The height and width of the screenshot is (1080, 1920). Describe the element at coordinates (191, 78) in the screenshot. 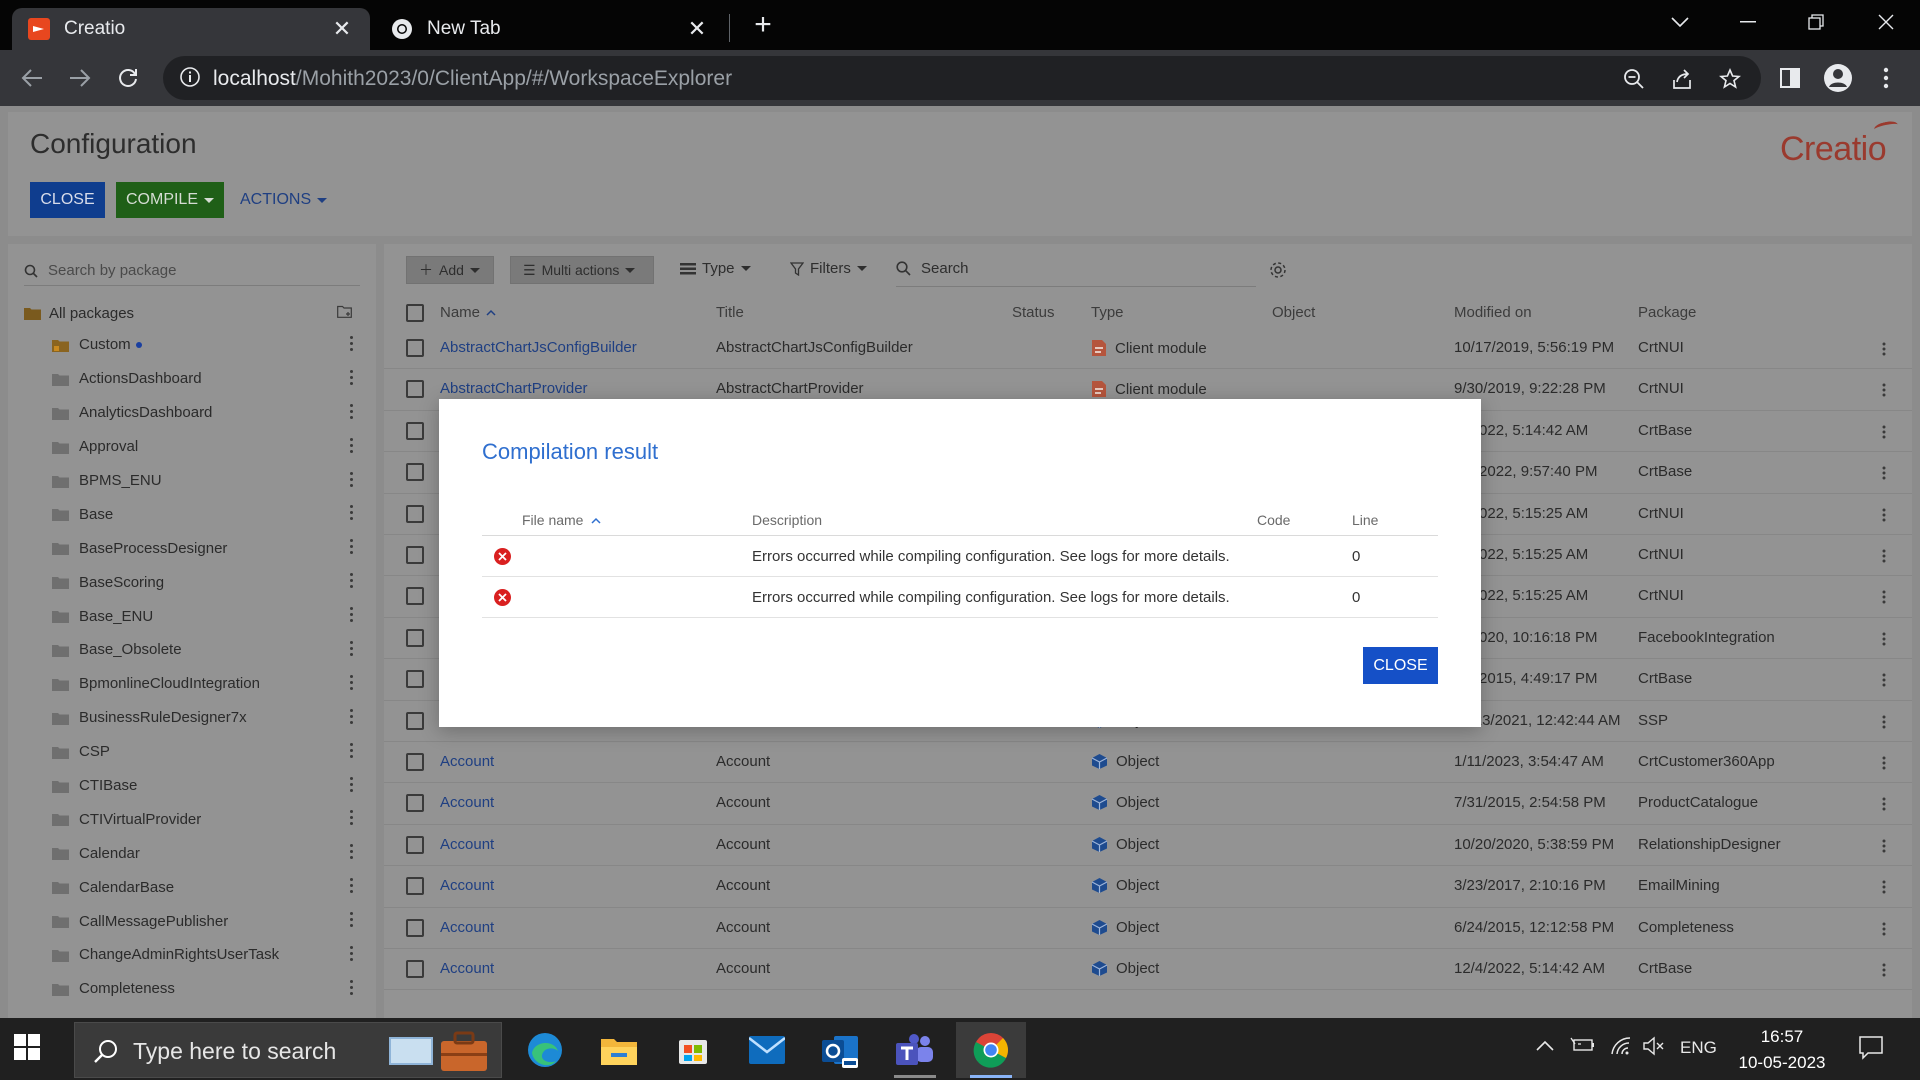

I see `site-info-icon` at that location.